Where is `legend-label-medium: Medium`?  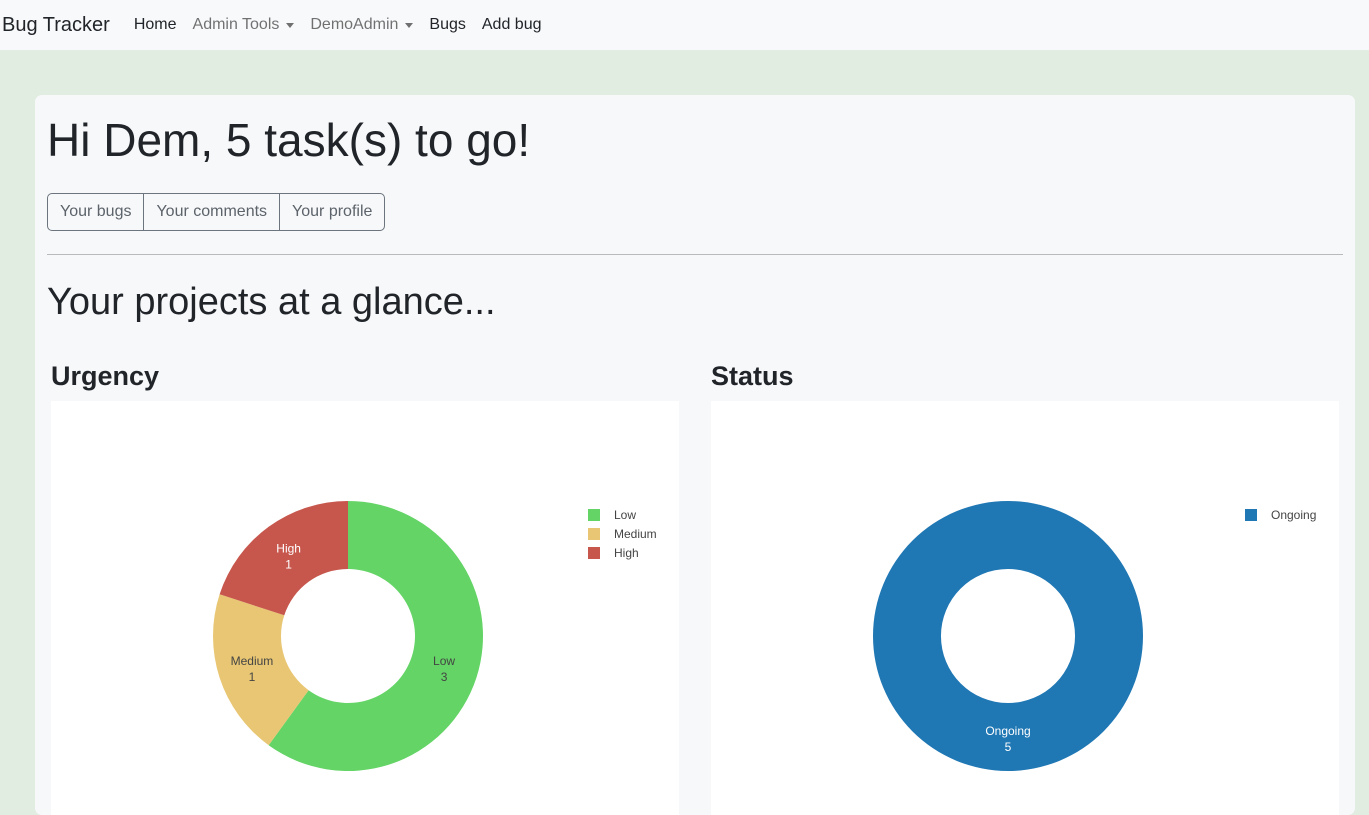 legend-label-medium: Medium is located at coordinates (635, 534).